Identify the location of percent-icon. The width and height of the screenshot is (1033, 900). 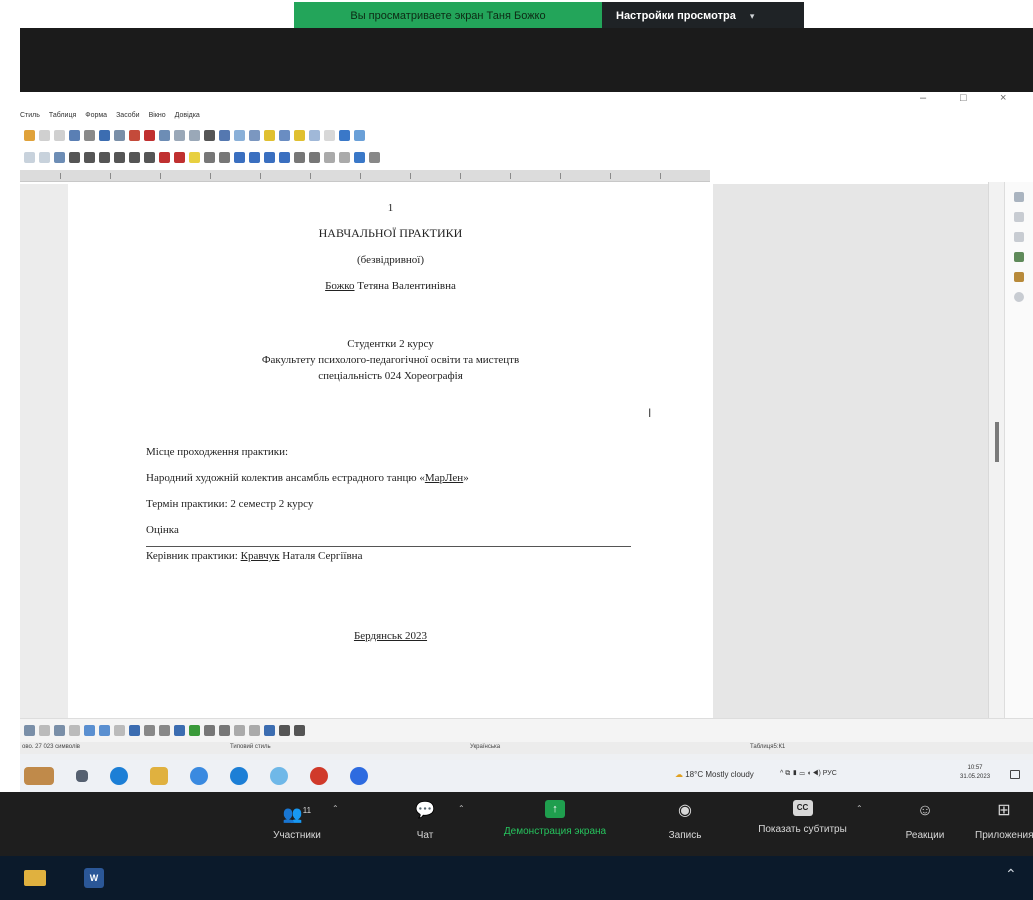
(209, 730).